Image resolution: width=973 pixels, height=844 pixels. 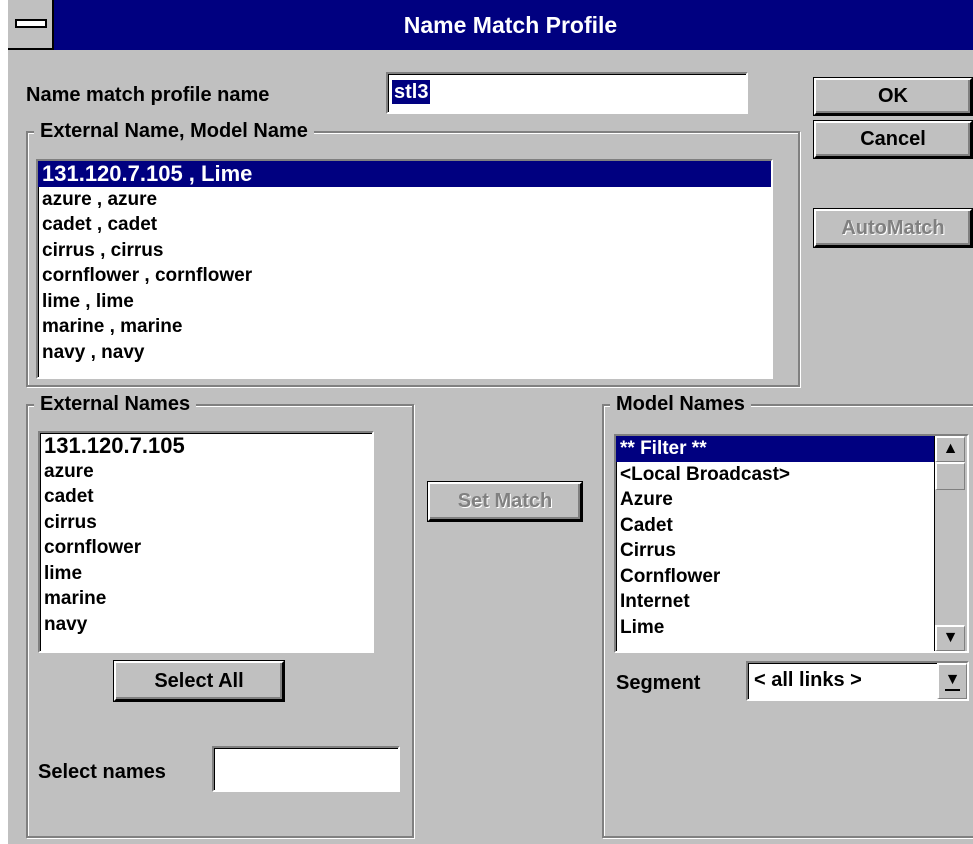 I want to click on list-item: ** Filter **, so click(x=775, y=449).